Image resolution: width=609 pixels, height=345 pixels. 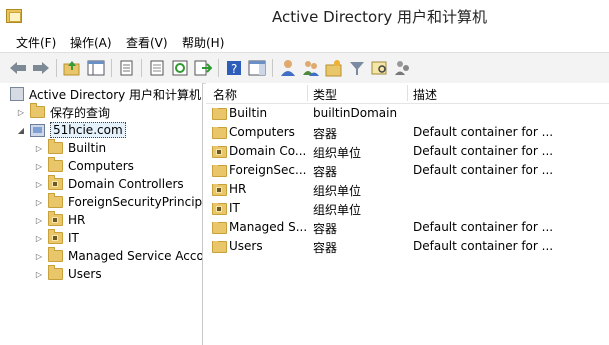 What do you see at coordinates (325, 94) in the screenshot?
I see `column-header-type: 类型` at bounding box center [325, 94].